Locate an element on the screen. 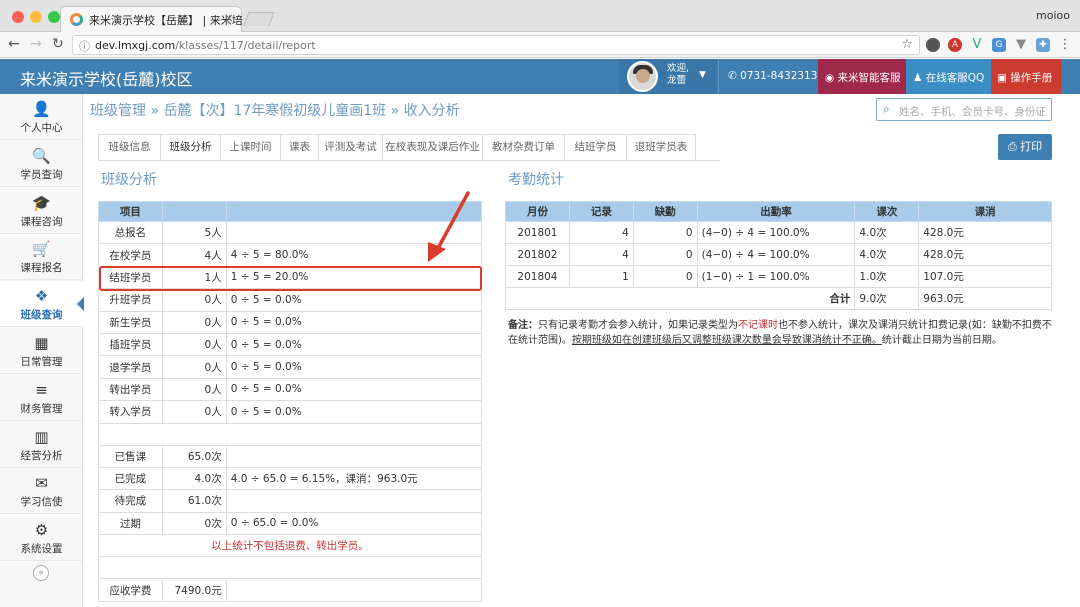 The width and height of the screenshot is (1080, 607). chevron-down-icon: ▼ is located at coordinates (702, 75).